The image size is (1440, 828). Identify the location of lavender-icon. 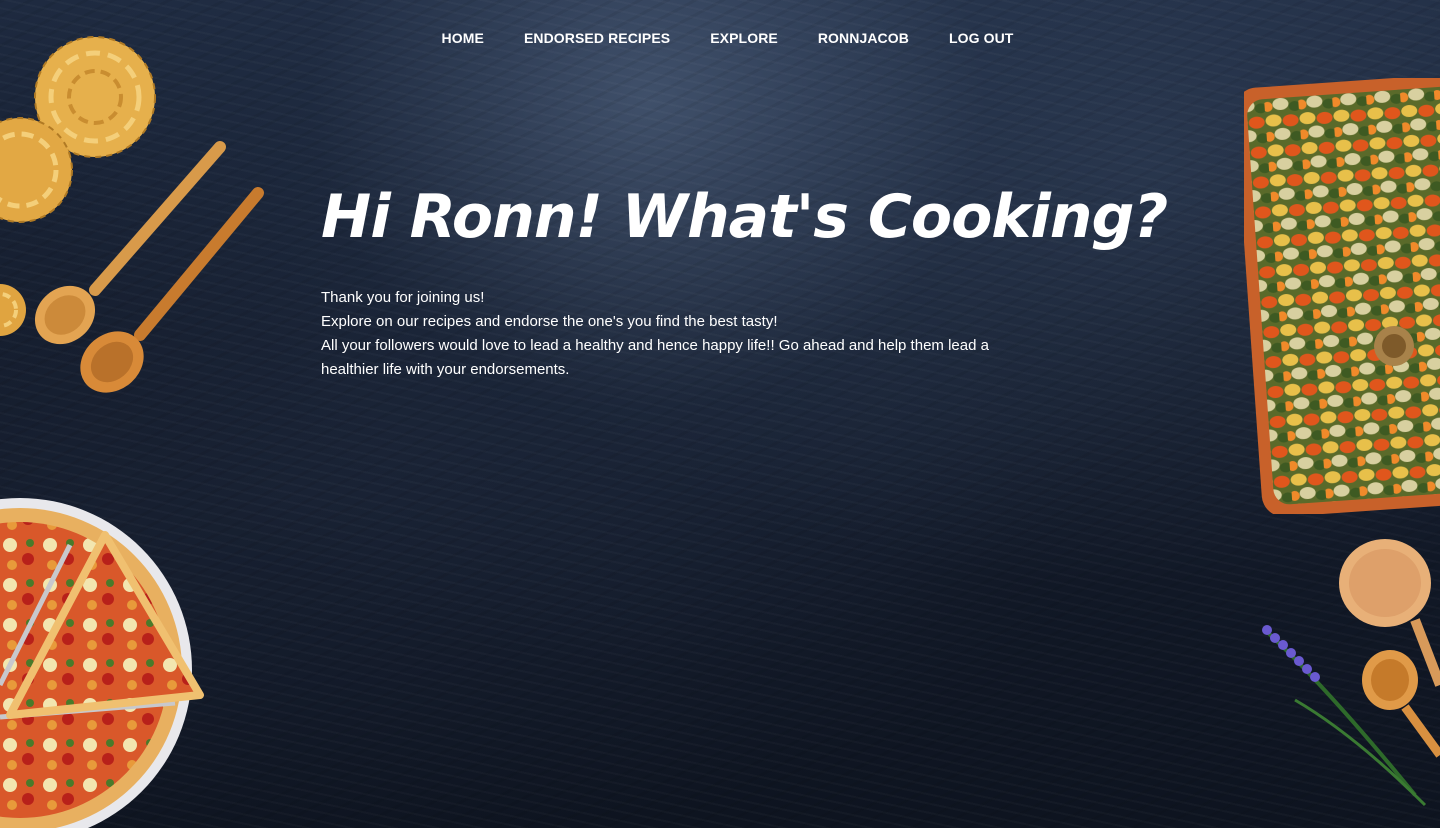
(1351, 673).